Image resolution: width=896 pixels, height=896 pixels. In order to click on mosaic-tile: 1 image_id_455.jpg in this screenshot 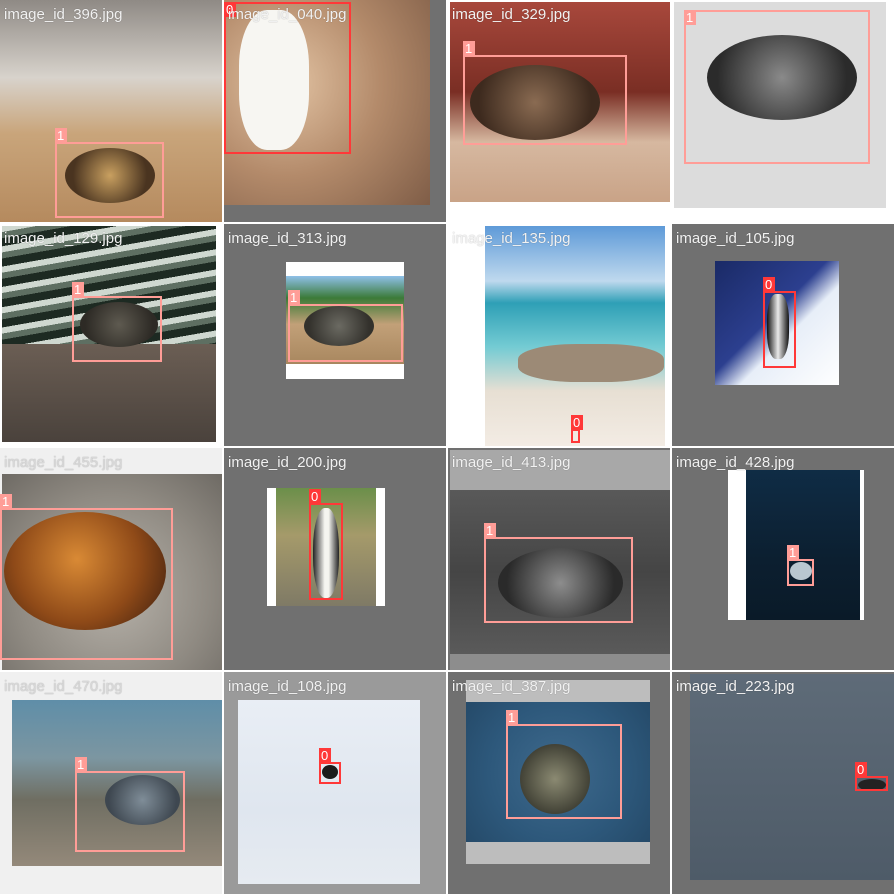, I will do `click(111, 559)`.